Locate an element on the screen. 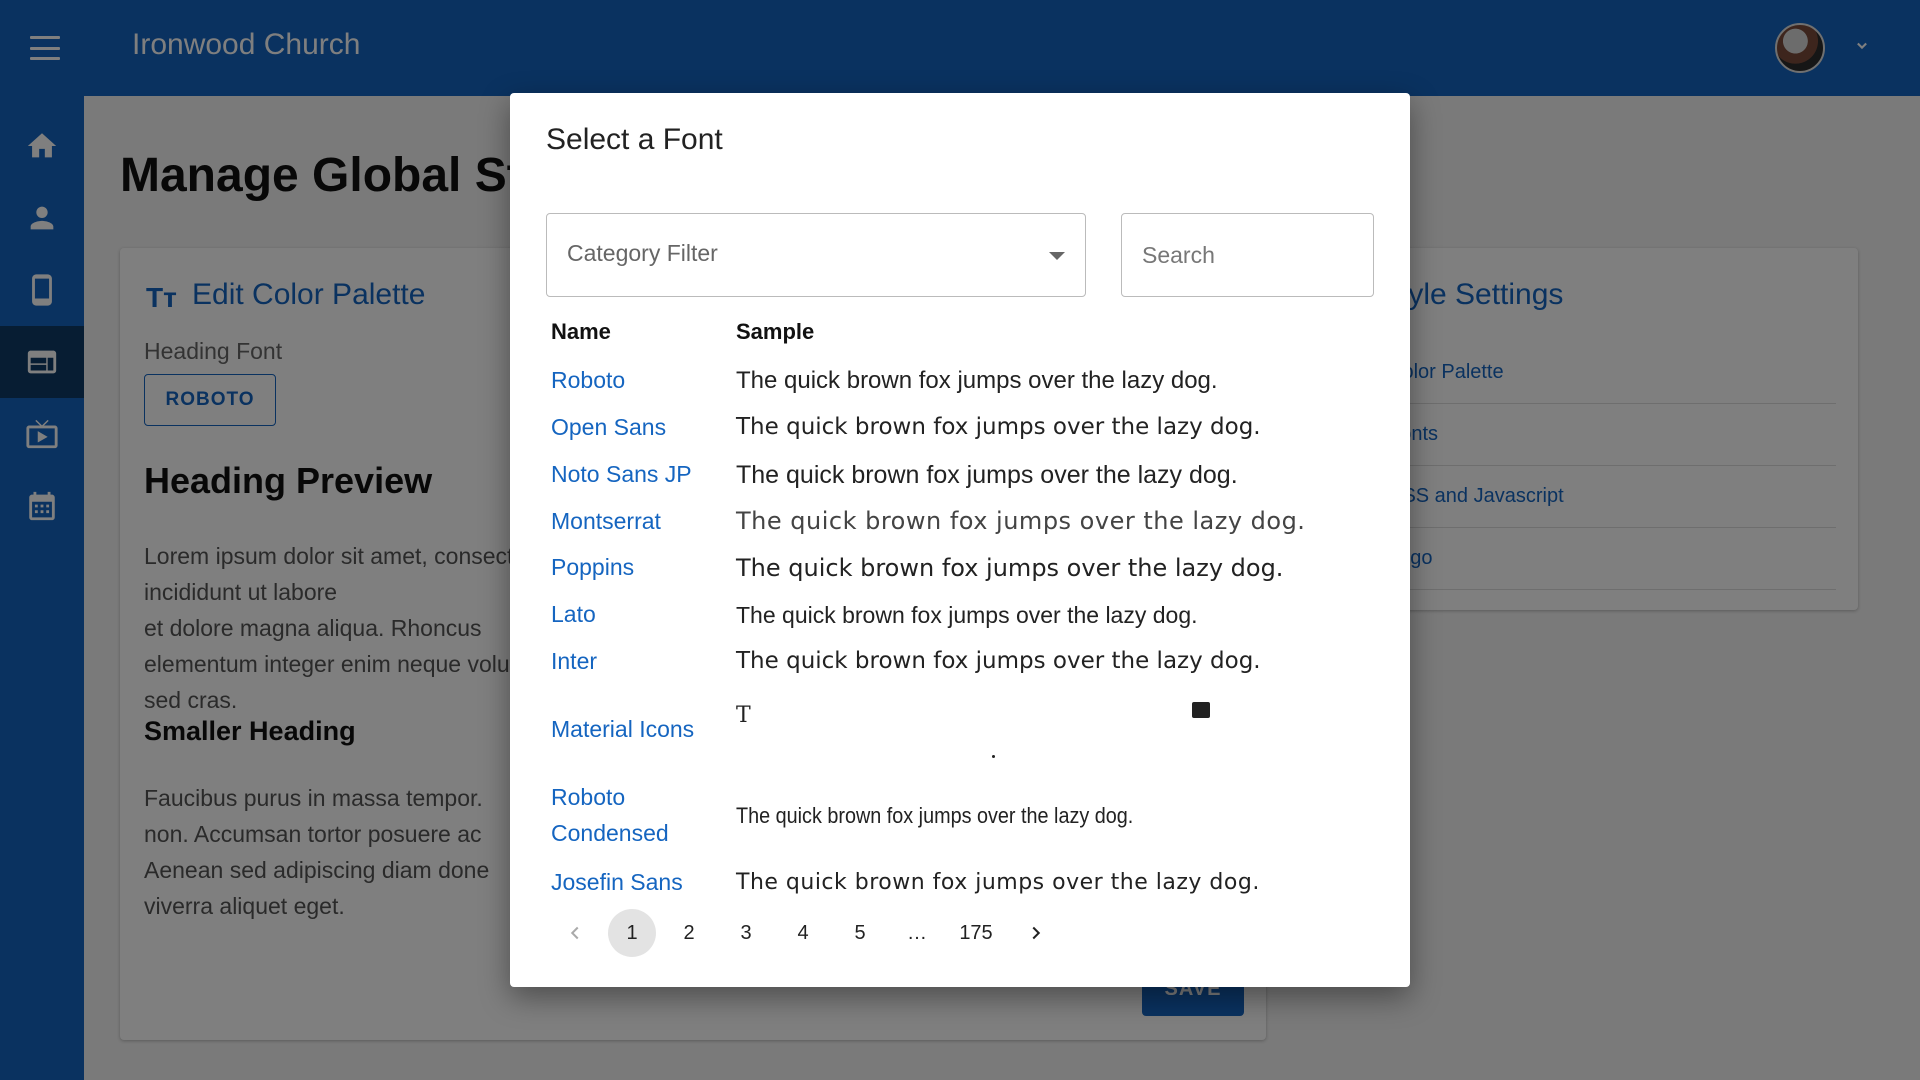 This screenshot has width=1920, height=1080. font-sample: T is located at coordinates (743, 715).